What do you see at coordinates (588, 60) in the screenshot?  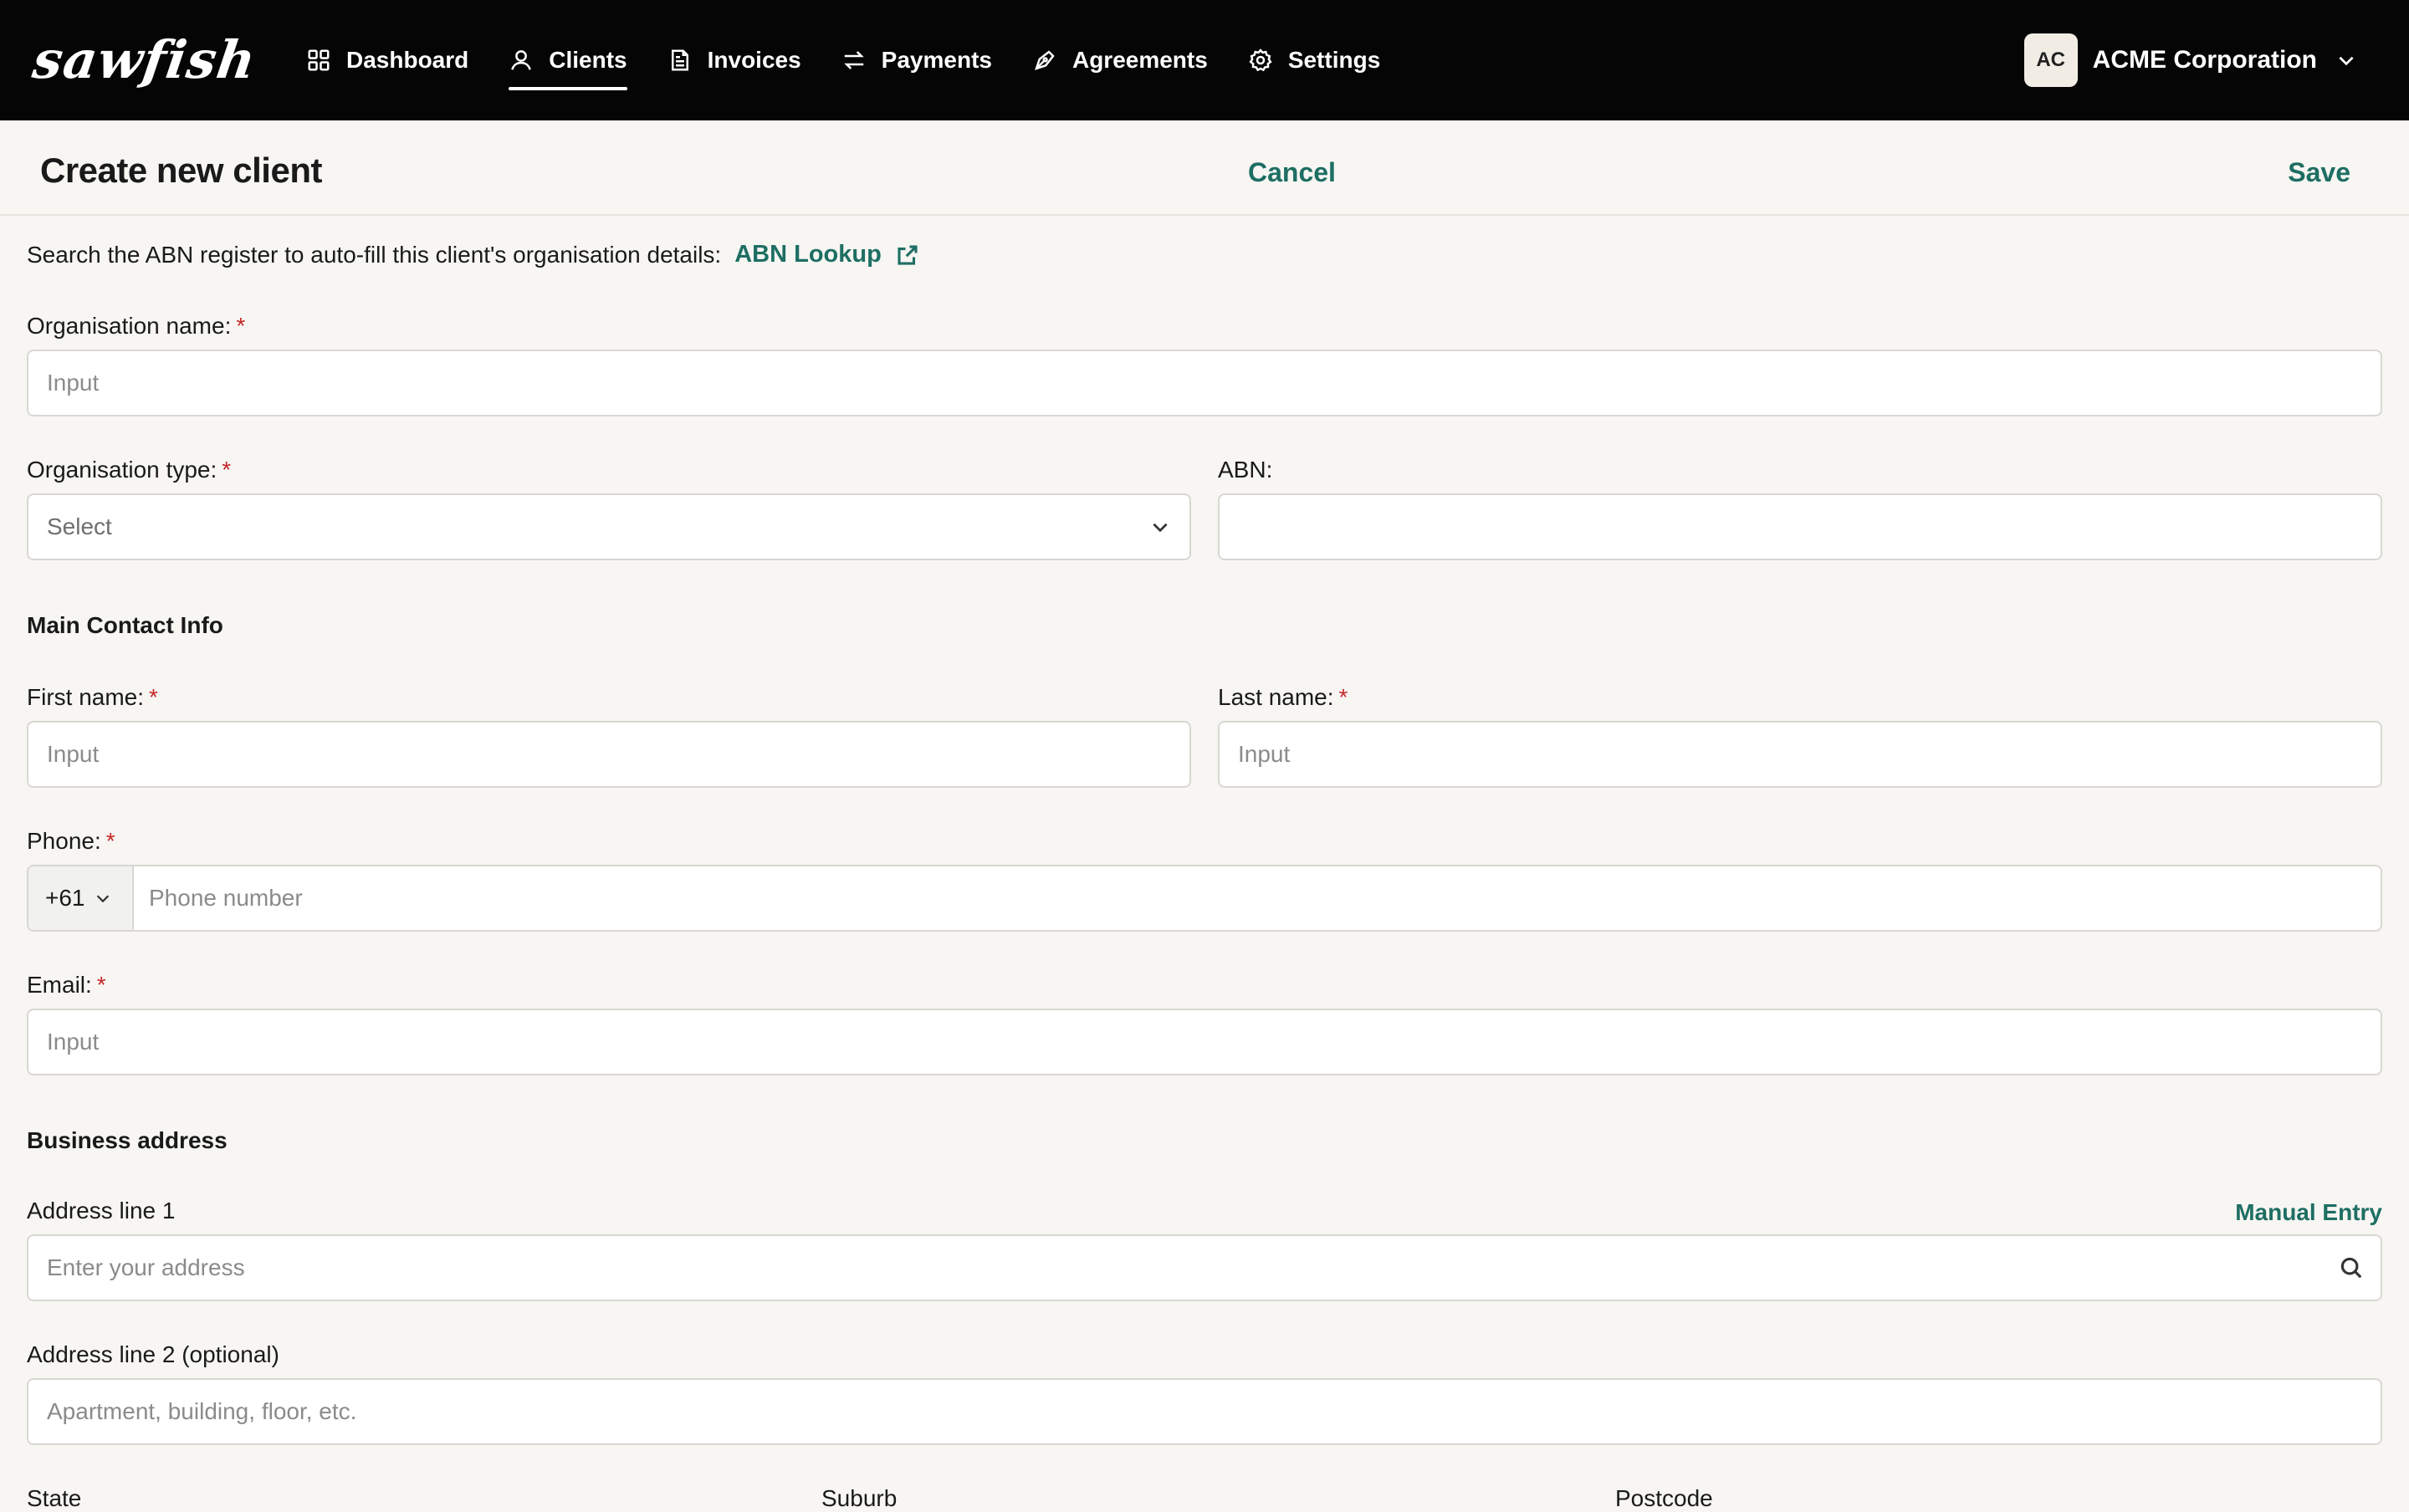 I see `nav-item-label: Clients` at bounding box center [588, 60].